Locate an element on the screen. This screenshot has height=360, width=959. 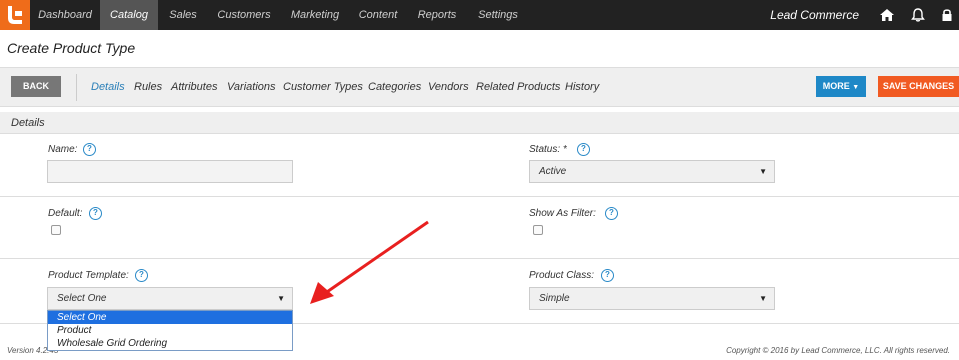
tab-categories: Categories is located at coordinates (394, 87).